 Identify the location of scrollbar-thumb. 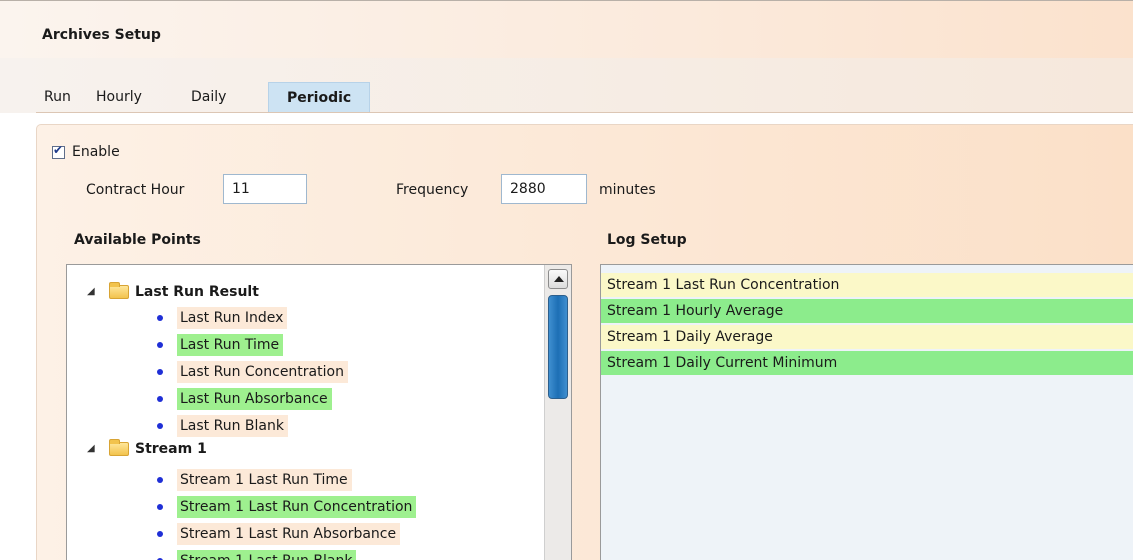
(558, 347).